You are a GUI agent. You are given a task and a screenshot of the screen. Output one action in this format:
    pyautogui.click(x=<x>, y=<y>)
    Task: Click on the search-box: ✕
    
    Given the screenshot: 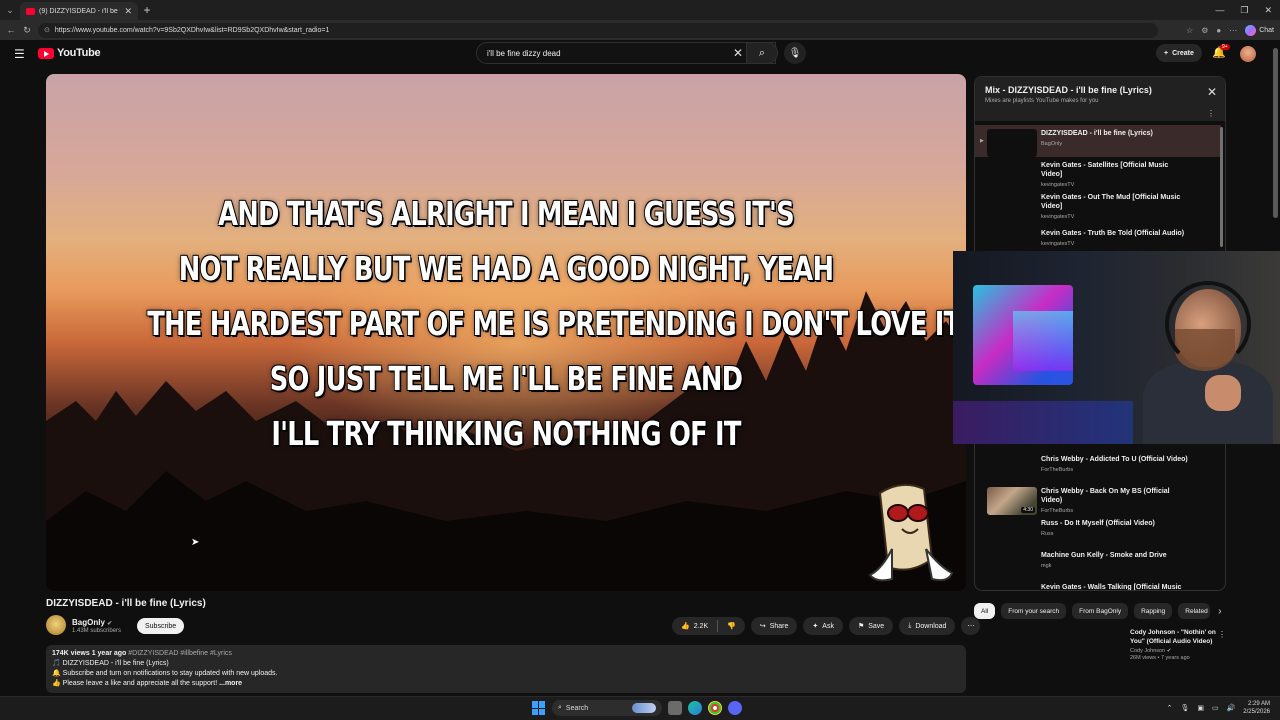 What is the action you would take?
    pyautogui.click(x=626, y=53)
    